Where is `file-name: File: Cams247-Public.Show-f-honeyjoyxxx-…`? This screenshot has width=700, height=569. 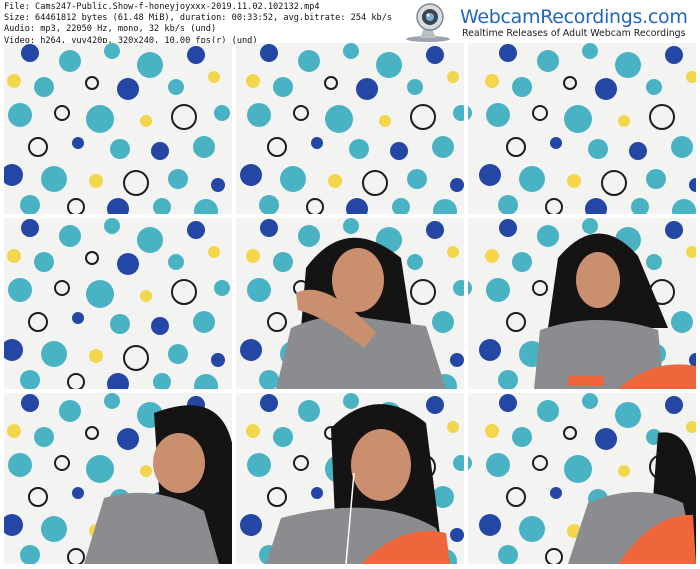 file-name: File: Cams247-Public.Show-f-honeyjoyxxx-… is located at coordinates (162, 7).